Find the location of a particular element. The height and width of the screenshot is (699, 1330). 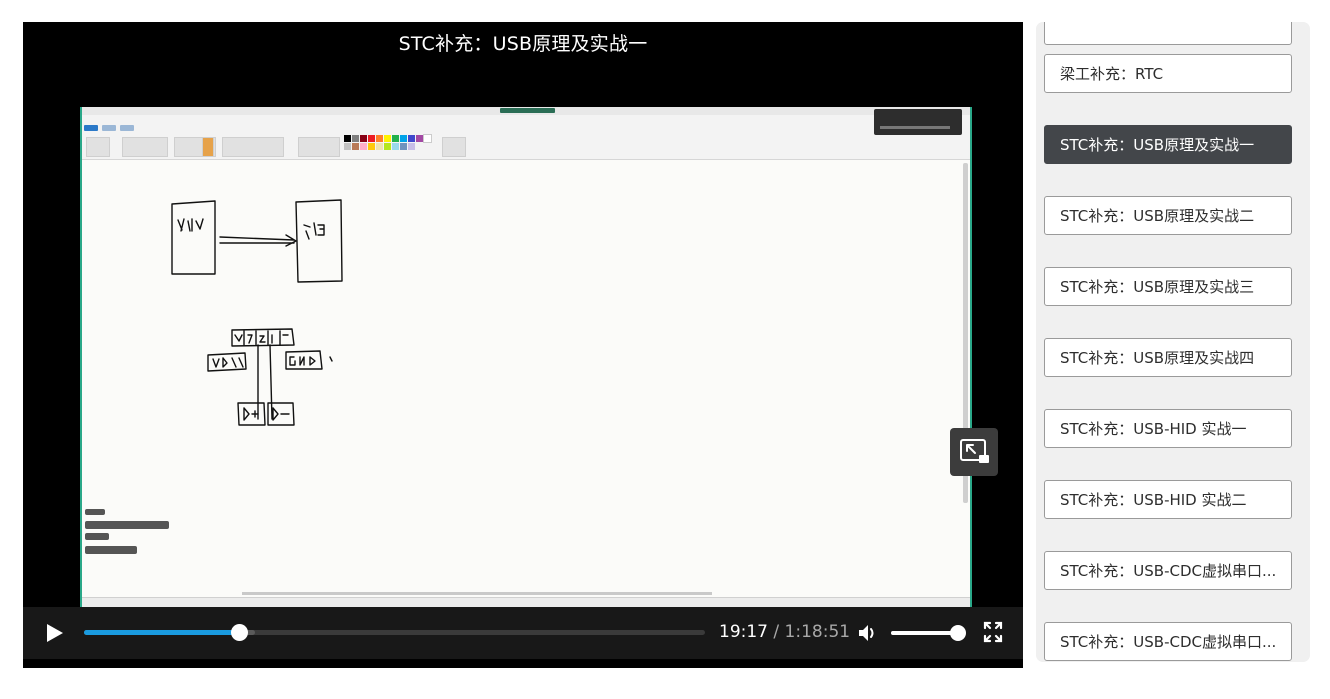

volume-slider is located at coordinates (928, 633).